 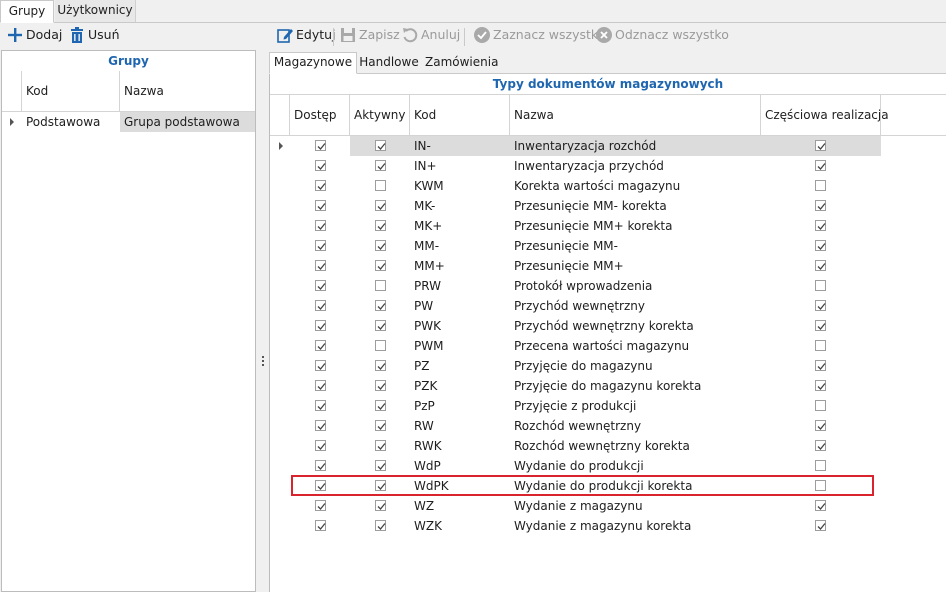 What do you see at coordinates (27, 11) in the screenshot?
I see `tab-grupy: Grupy` at bounding box center [27, 11].